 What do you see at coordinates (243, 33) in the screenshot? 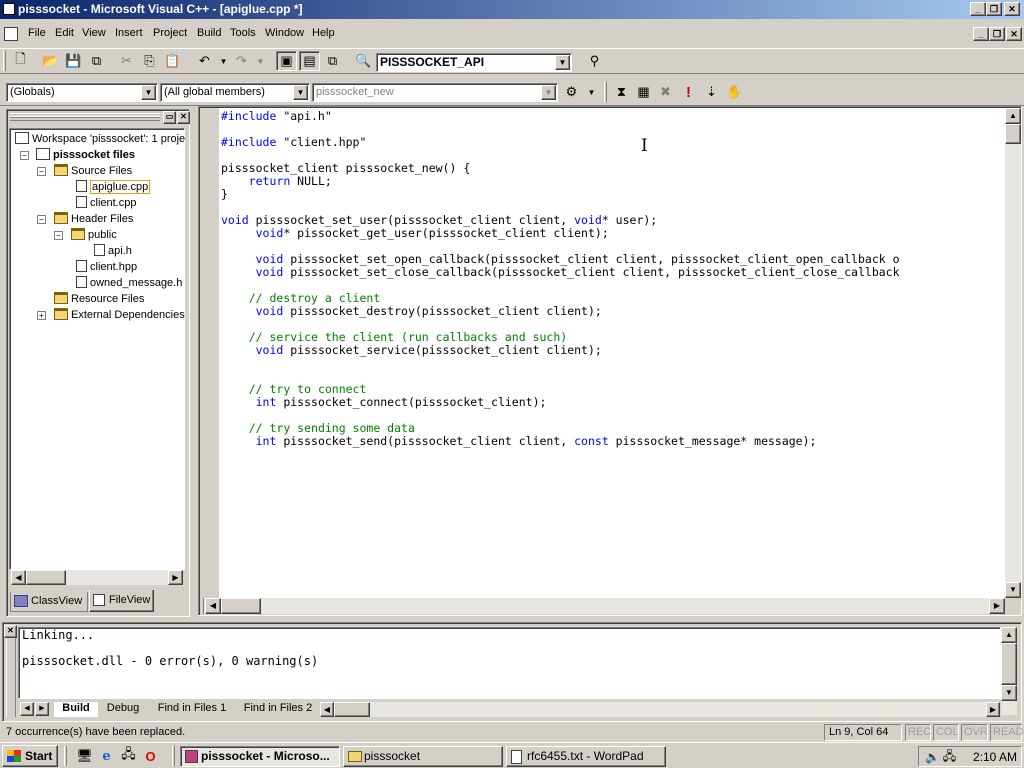
I see `menu-tools: Tools` at bounding box center [243, 33].